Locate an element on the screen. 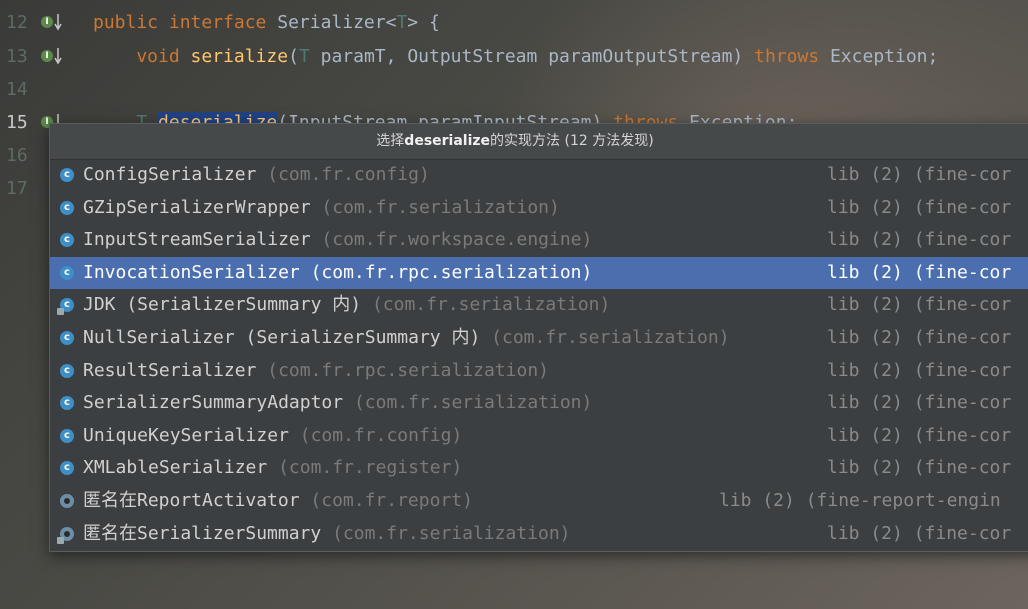 The width and height of the screenshot is (1028, 609). gutter-line: 13 I is located at coordinates (45, 56).